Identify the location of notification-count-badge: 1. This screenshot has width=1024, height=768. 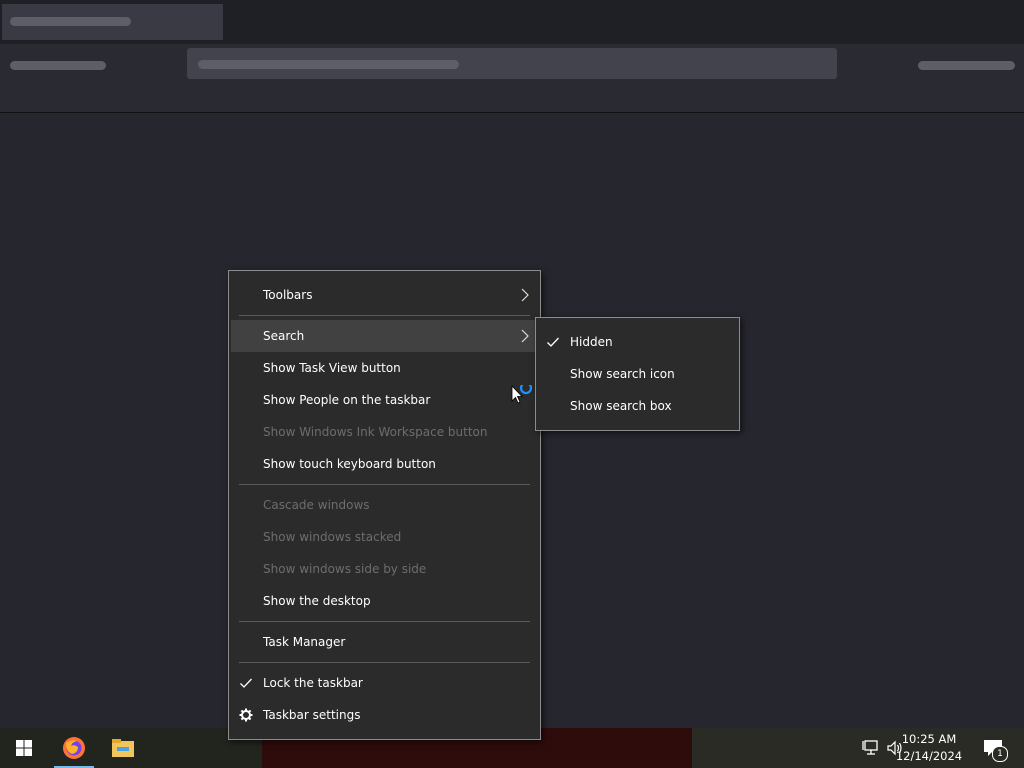
(1000, 754).